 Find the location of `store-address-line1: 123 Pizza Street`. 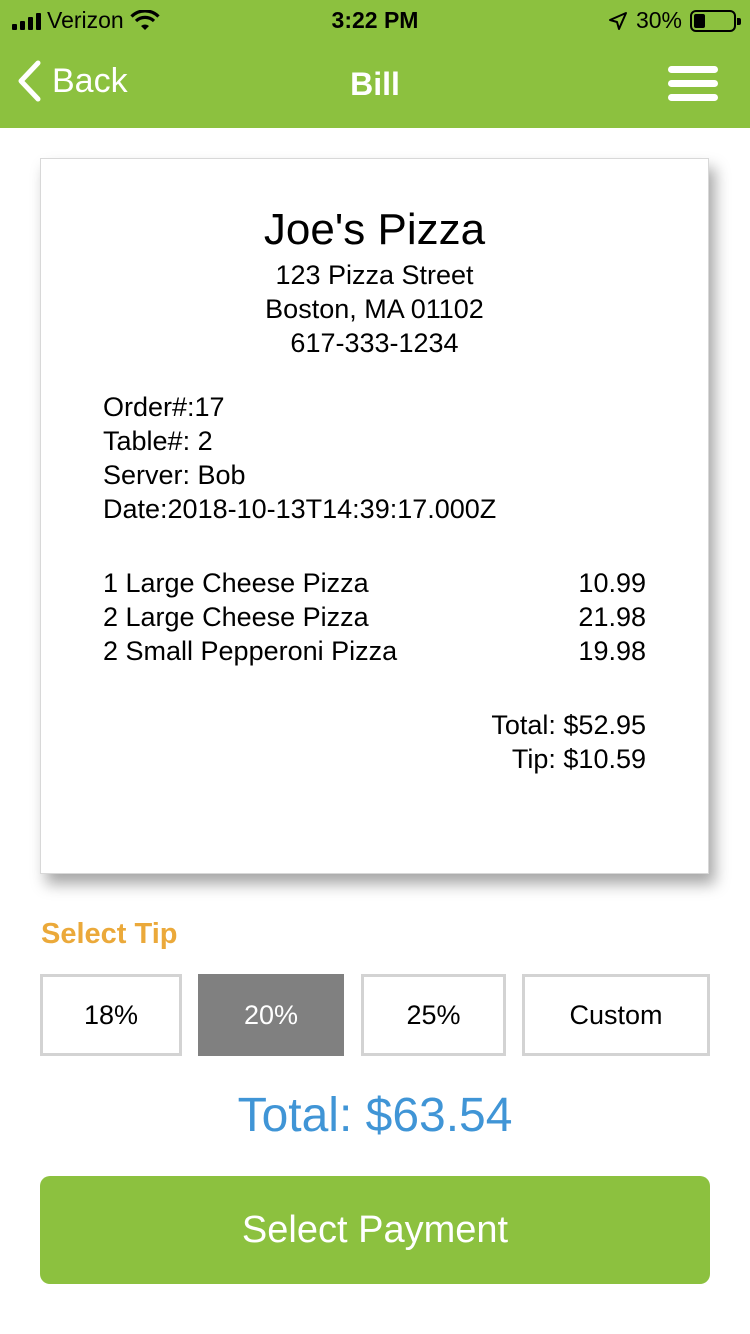

store-address-line1: 123 Pizza Street is located at coordinates (374, 275).